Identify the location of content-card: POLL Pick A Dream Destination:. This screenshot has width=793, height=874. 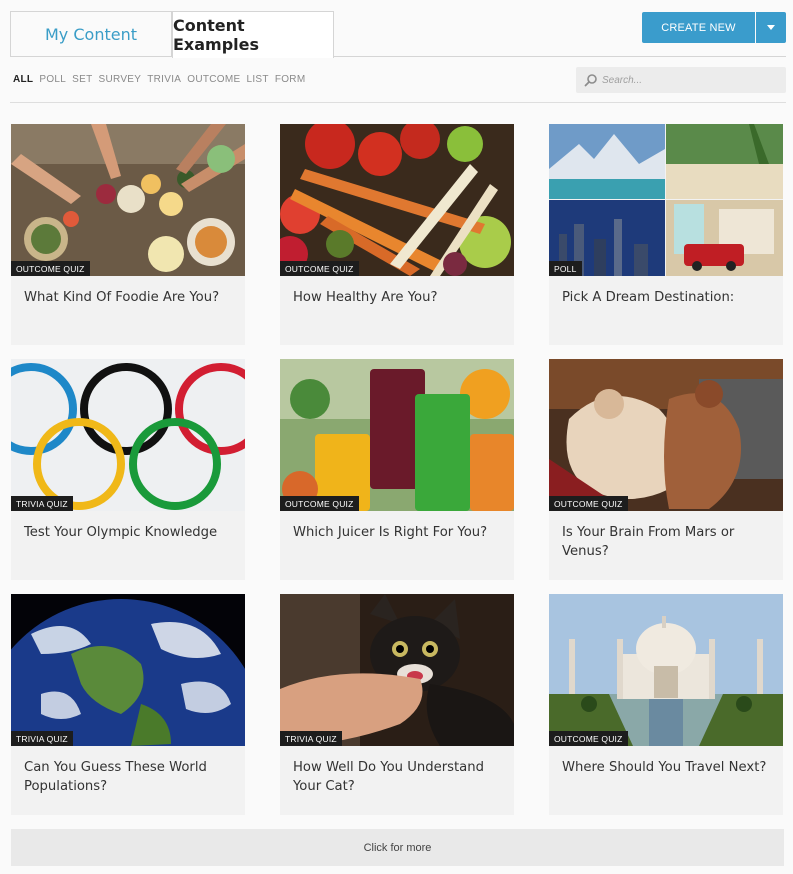
(666, 234).